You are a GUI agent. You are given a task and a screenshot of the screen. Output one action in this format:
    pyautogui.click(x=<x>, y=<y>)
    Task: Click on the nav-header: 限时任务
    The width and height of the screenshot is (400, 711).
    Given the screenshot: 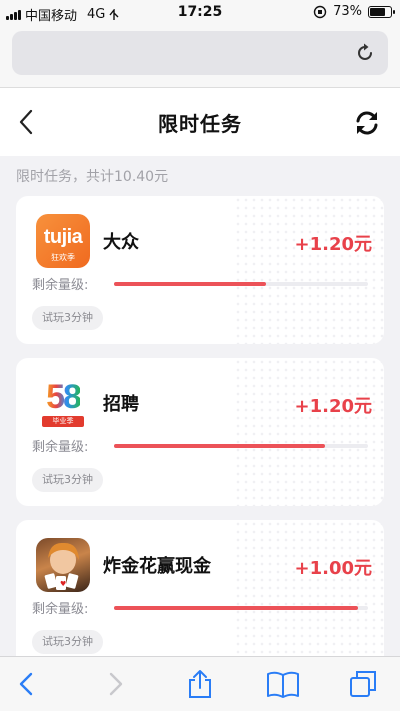 What is the action you would take?
    pyautogui.click(x=200, y=122)
    